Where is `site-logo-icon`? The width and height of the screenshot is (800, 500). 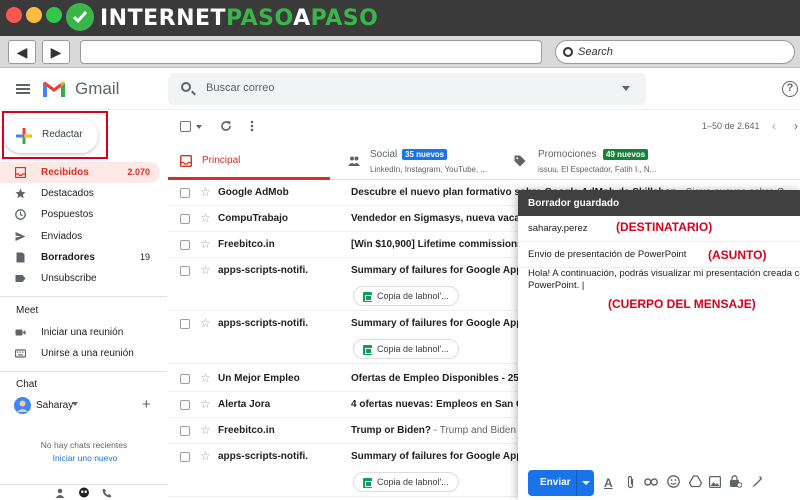 site-logo-icon is located at coordinates (80, 17).